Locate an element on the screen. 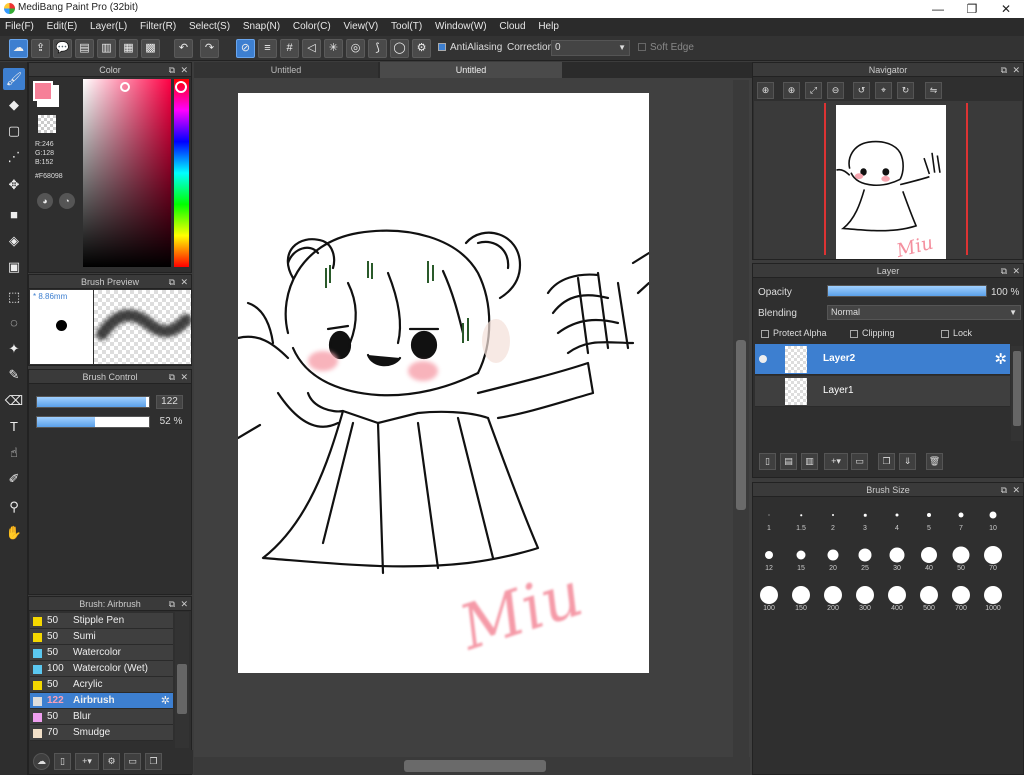 The width and height of the screenshot is (1024, 775). menu-color: Color(C) is located at coordinates (312, 26).